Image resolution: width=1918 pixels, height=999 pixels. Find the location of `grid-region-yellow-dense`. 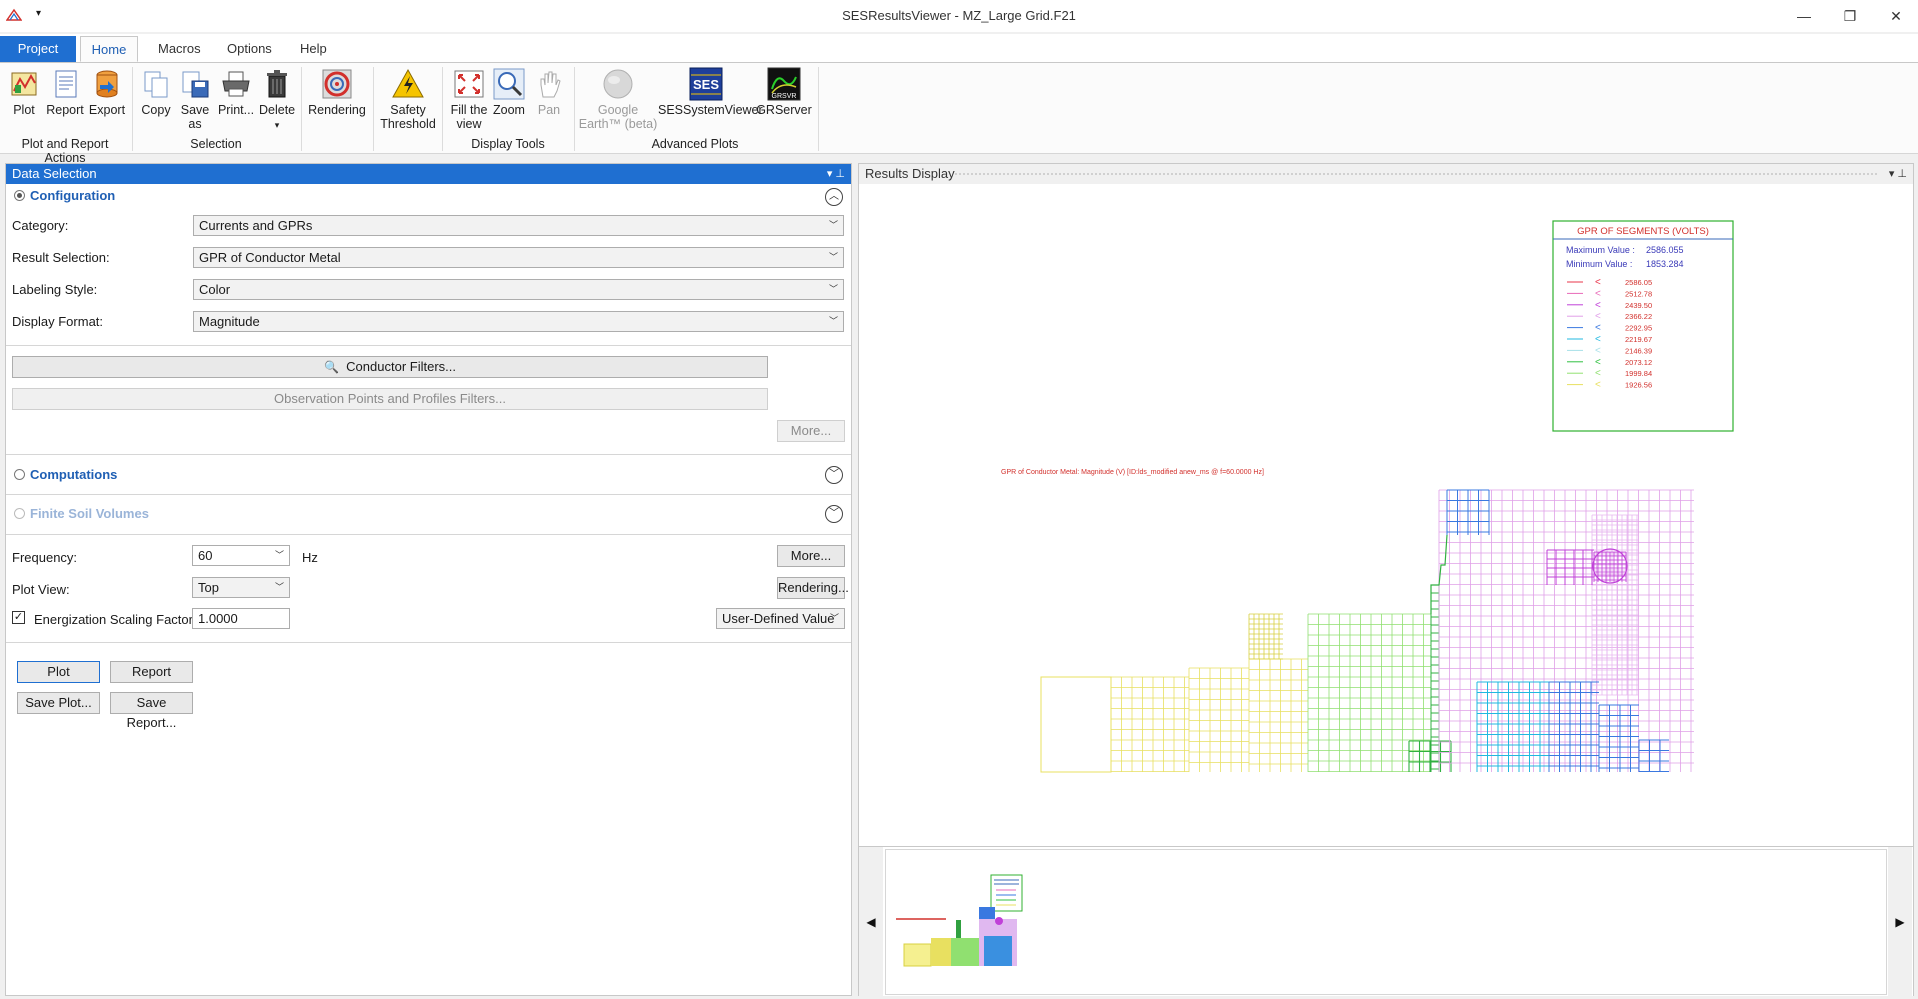

grid-region-yellow-dense is located at coordinates (1265, 636).